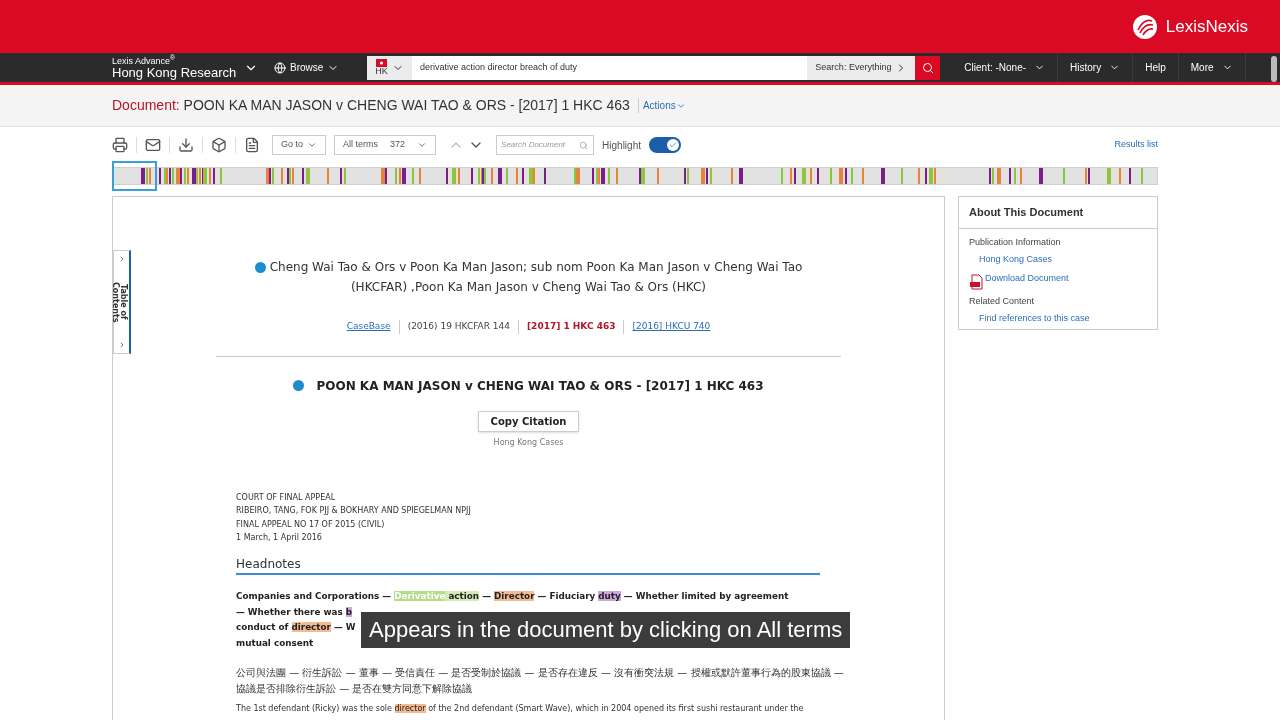  Describe the element at coordinates (861, 67) in the screenshot. I see `search-scope-button: Search: Everything` at that location.